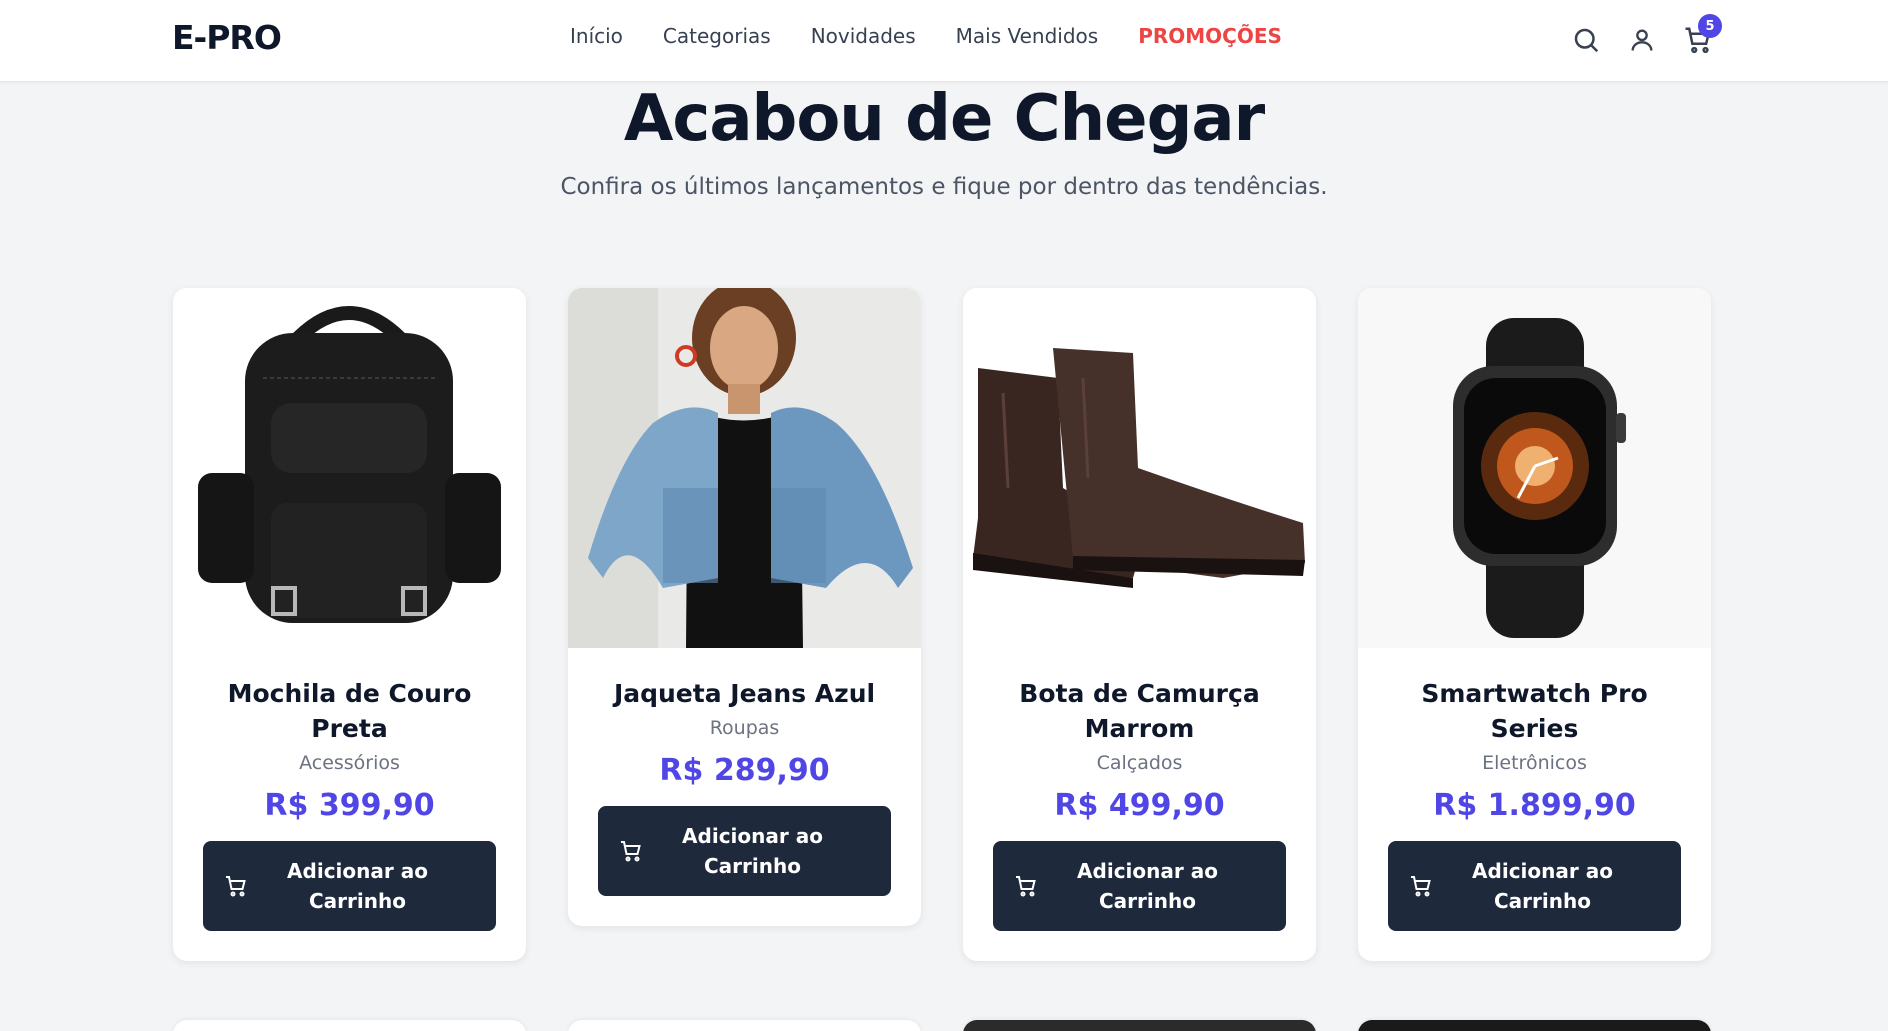 This screenshot has height=1031, width=1888. What do you see at coordinates (744, 693) in the screenshot?
I see `product-name: Jaqueta Jeans Azul` at bounding box center [744, 693].